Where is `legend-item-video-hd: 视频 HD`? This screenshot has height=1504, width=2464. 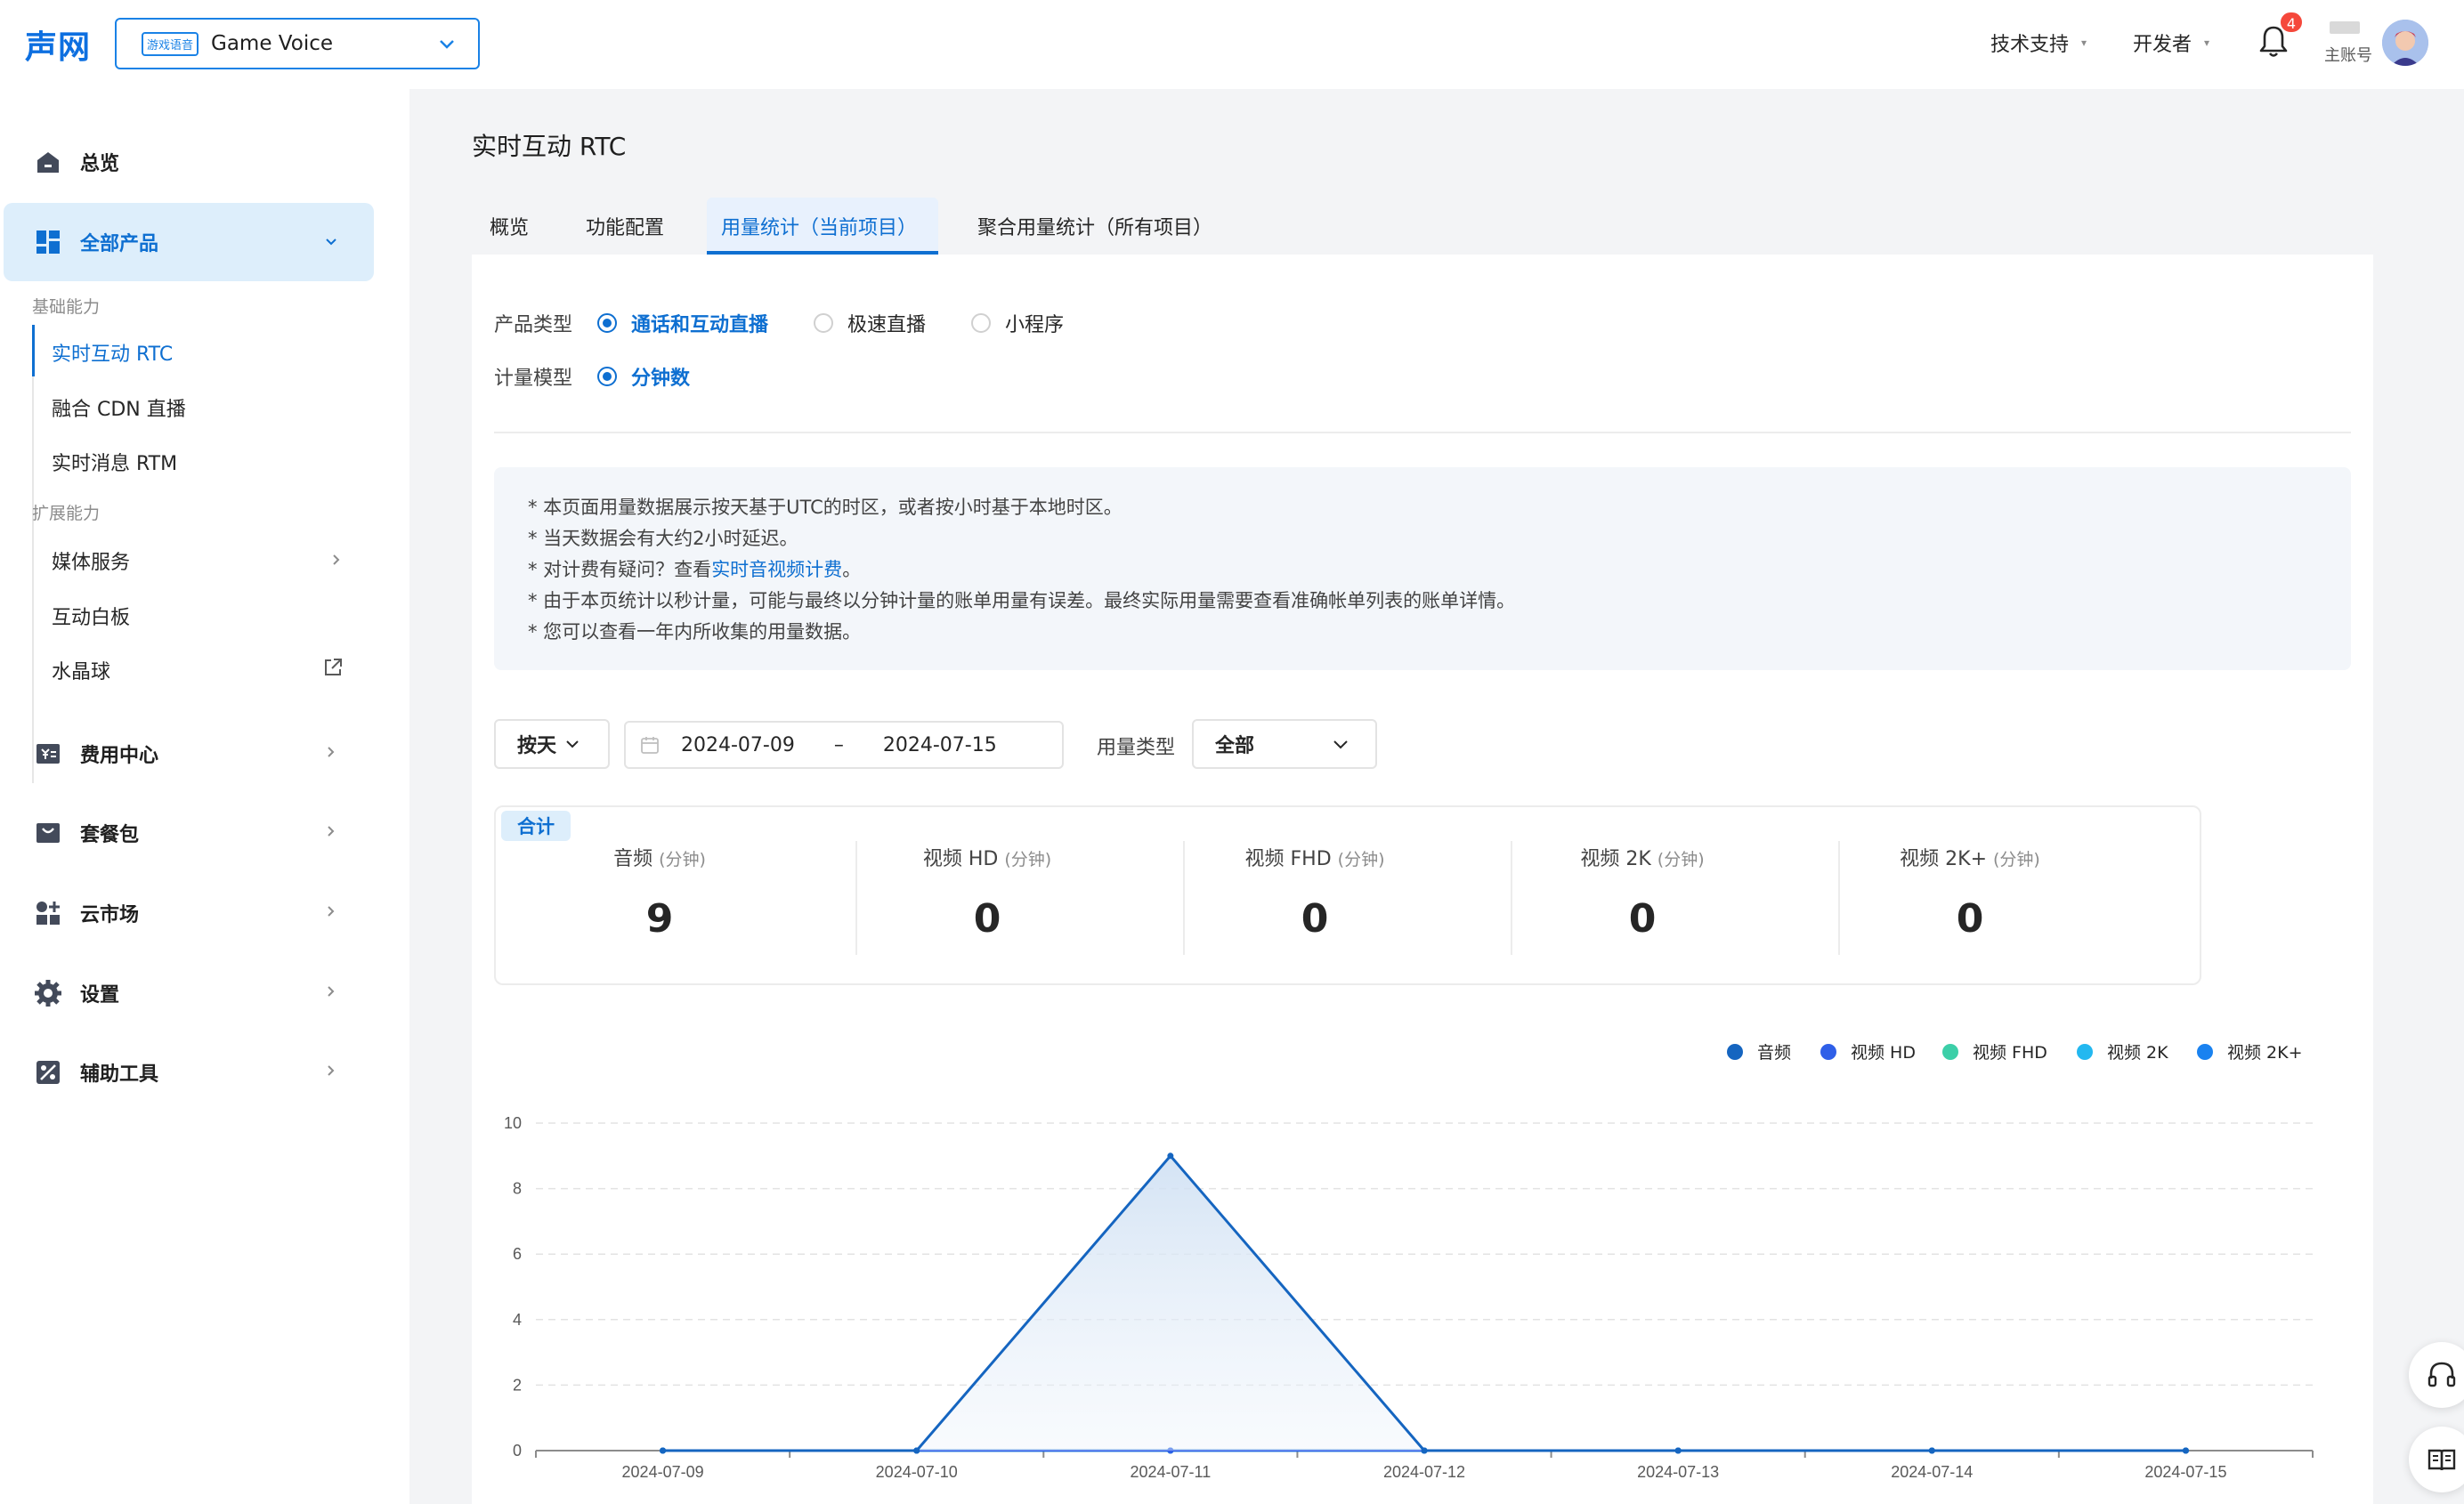 legend-item-video-hd: 视频 HD is located at coordinates (1868, 1051).